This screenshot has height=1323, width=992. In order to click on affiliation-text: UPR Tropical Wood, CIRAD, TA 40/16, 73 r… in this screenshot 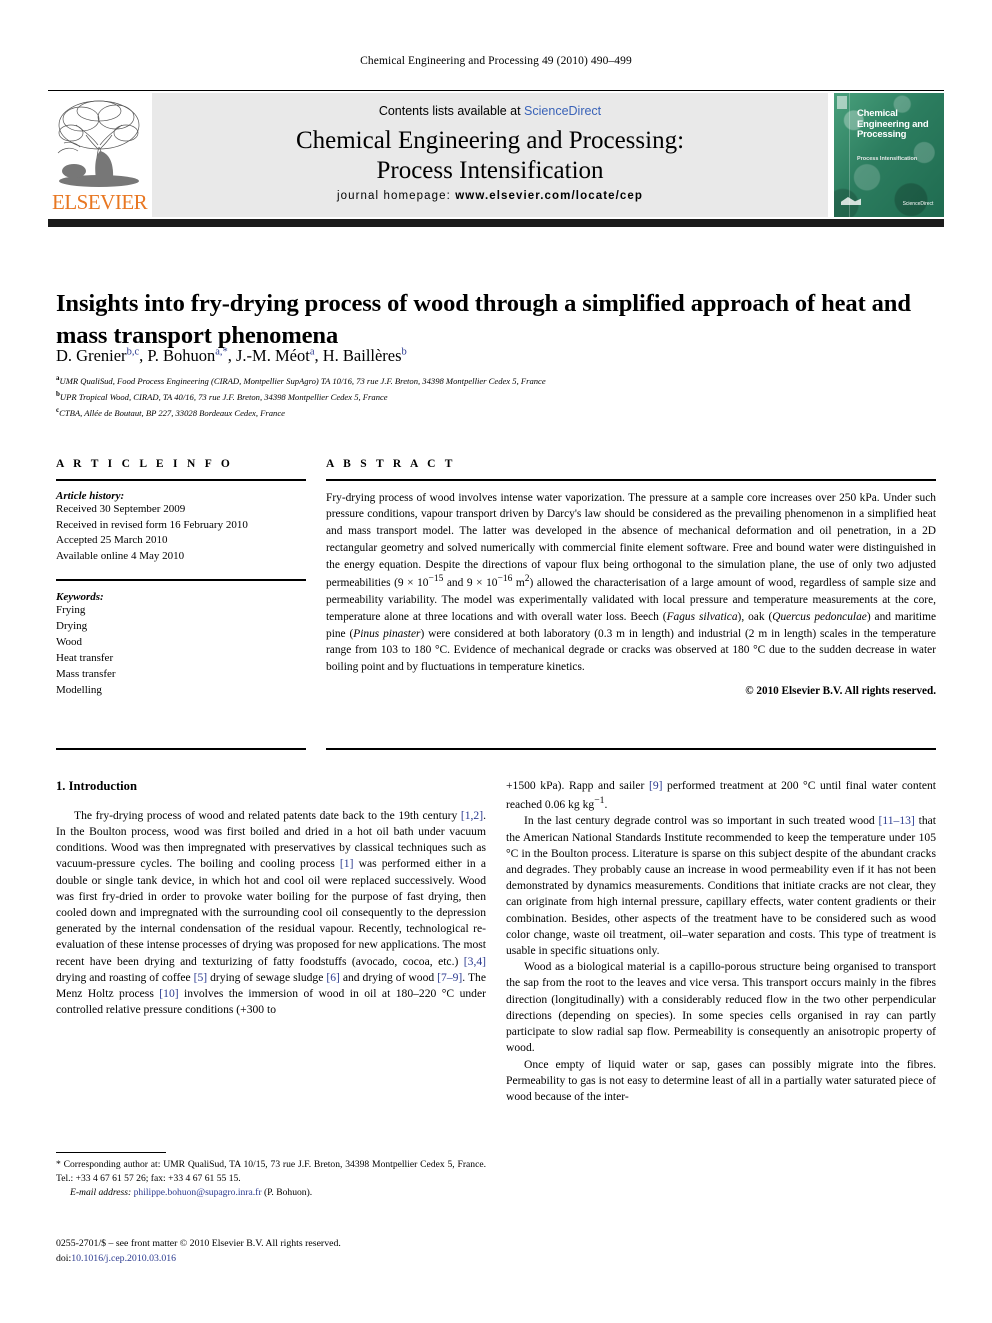, I will do `click(223, 396)`.